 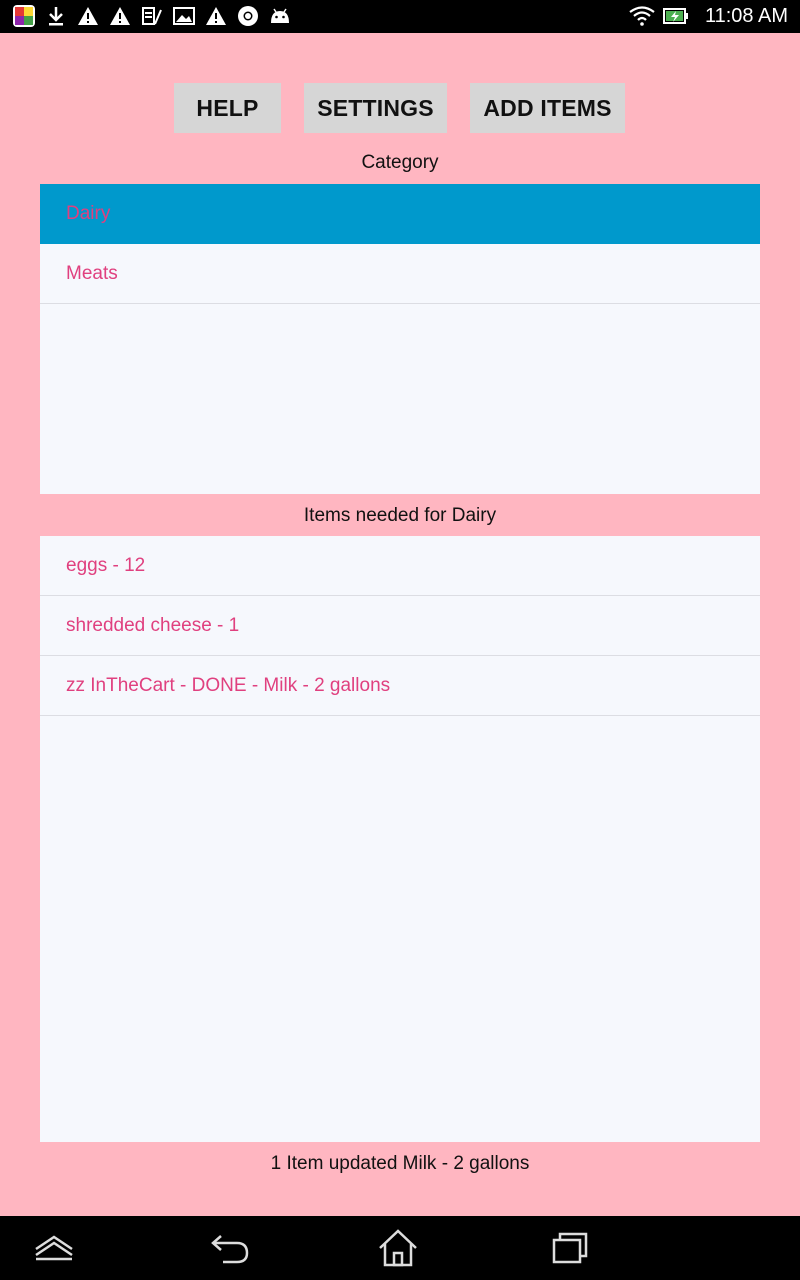 I want to click on navigation-bar, so click(x=400, y=1248).